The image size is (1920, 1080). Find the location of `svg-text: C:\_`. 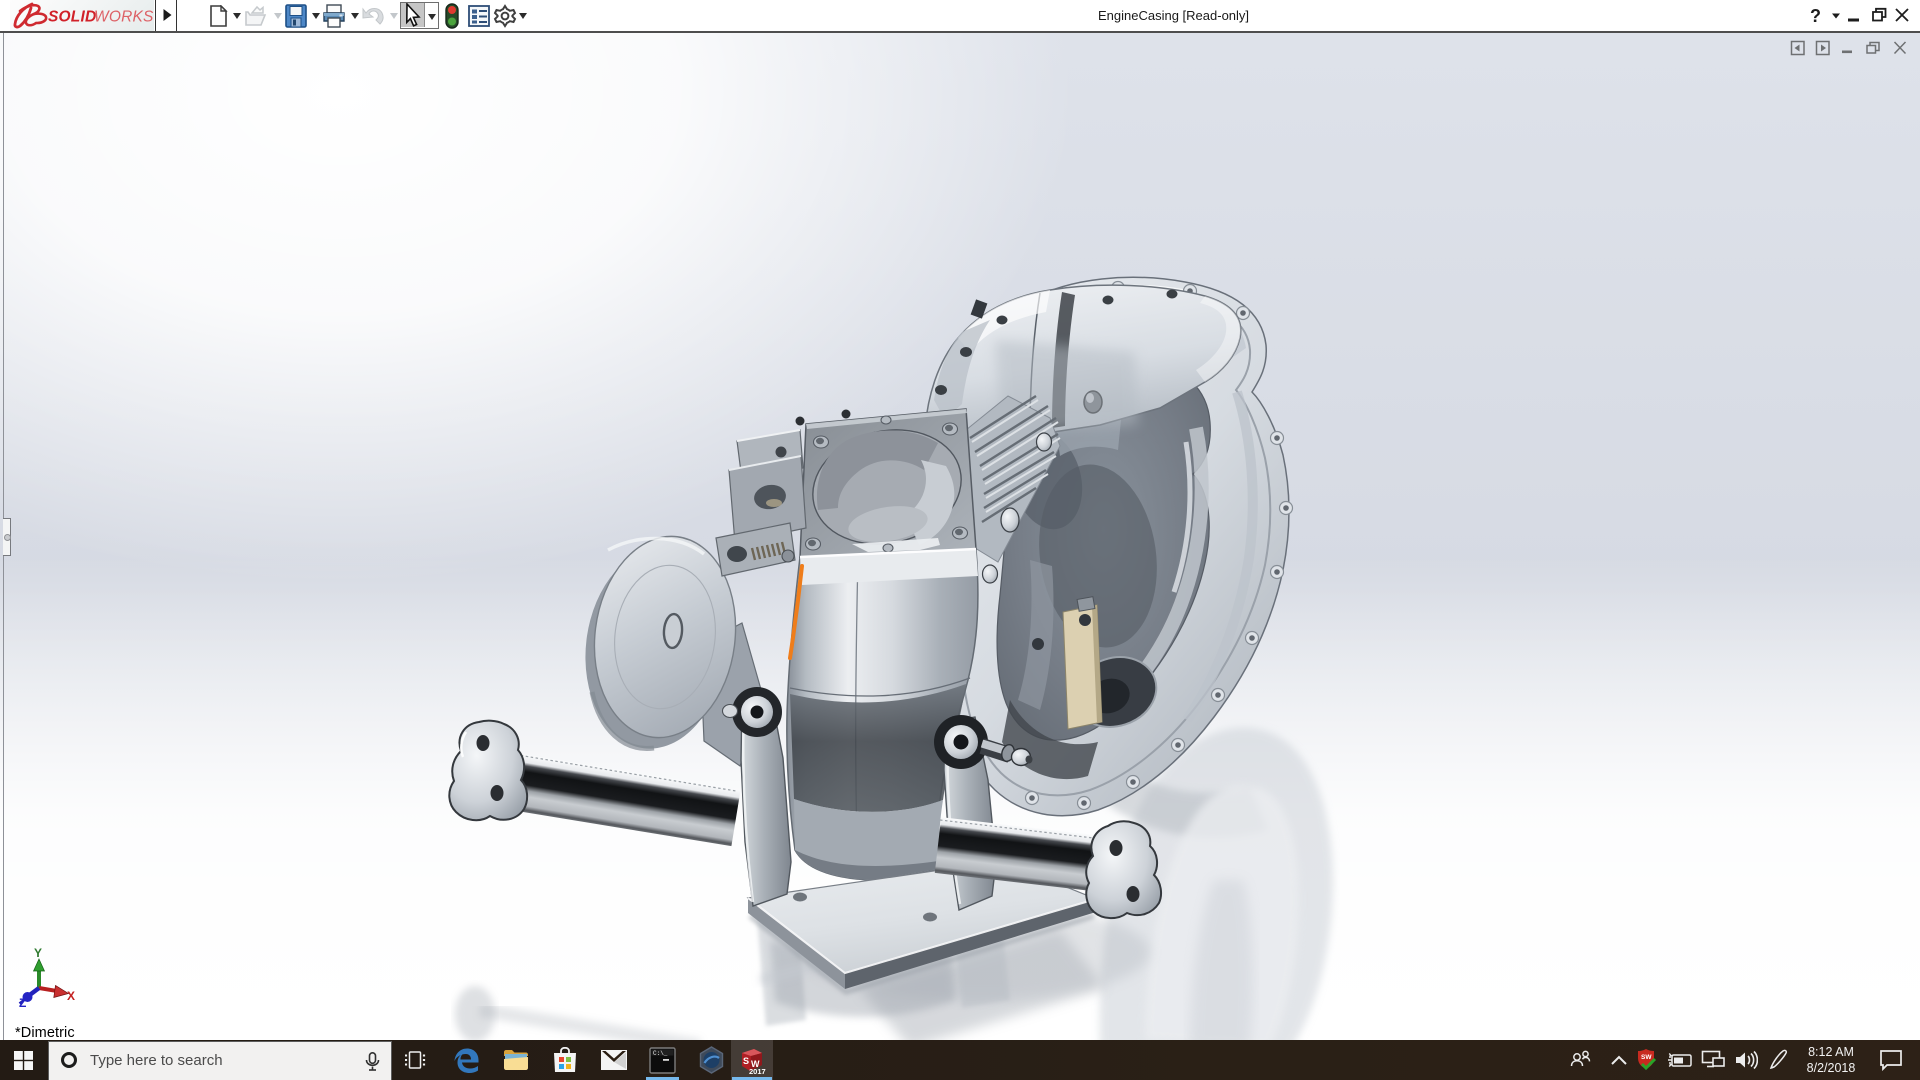

svg-text: C:\_ is located at coordinates (660, 1053).